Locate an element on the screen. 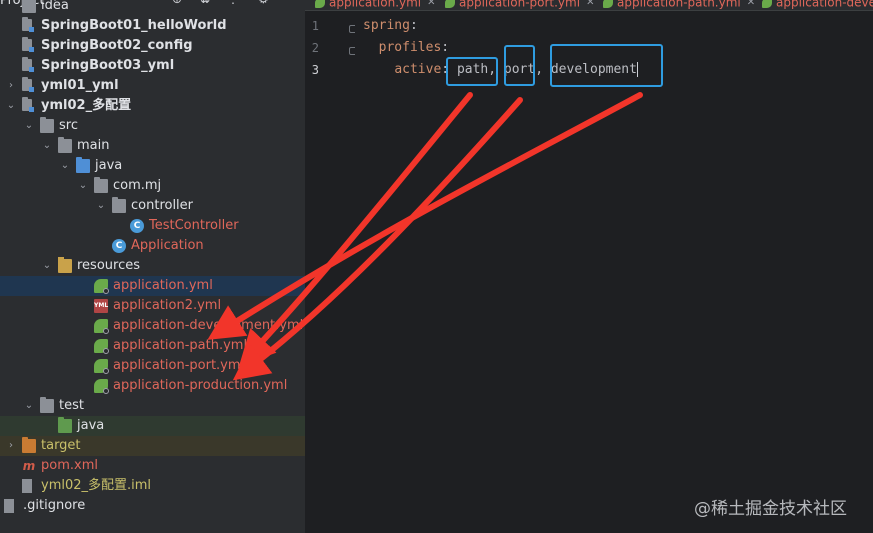 This screenshot has width=873, height=533. arrow-path is located at coordinates (355, 229).